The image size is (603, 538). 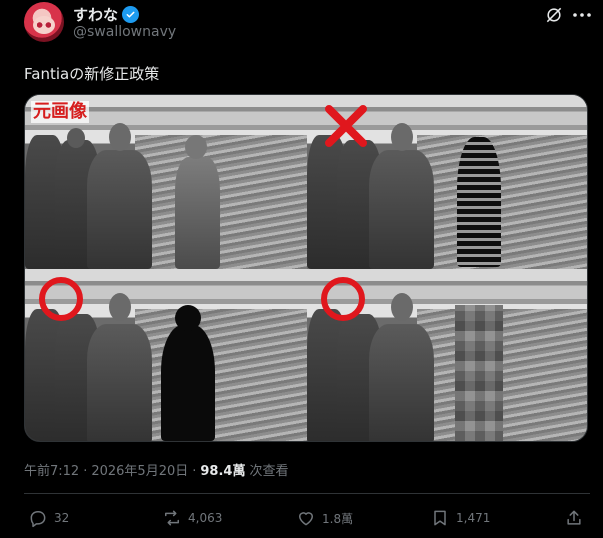 I want to click on black-silhouette, so click(x=188, y=383).